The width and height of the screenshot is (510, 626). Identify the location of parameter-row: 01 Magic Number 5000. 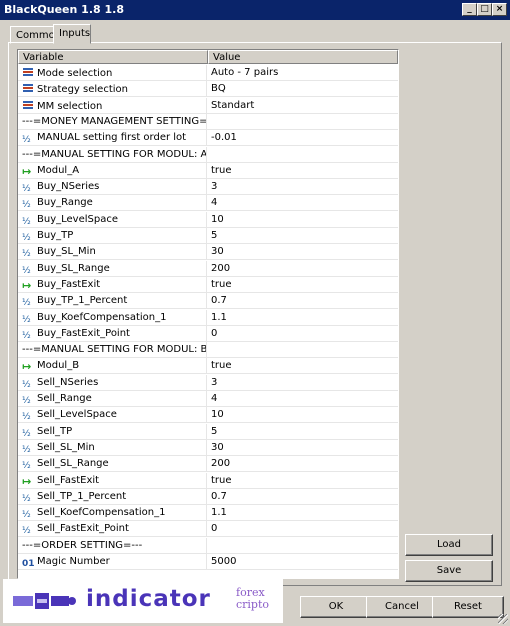
(208, 562).